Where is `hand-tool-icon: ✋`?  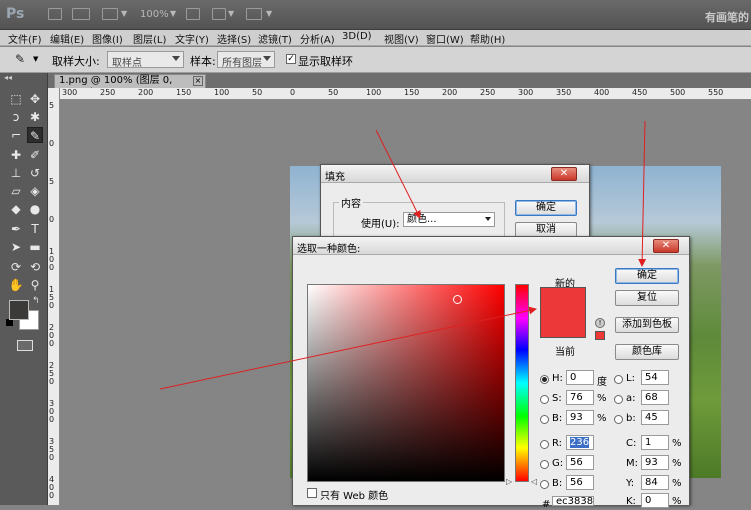 hand-tool-icon: ✋ is located at coordinates (16, 285).